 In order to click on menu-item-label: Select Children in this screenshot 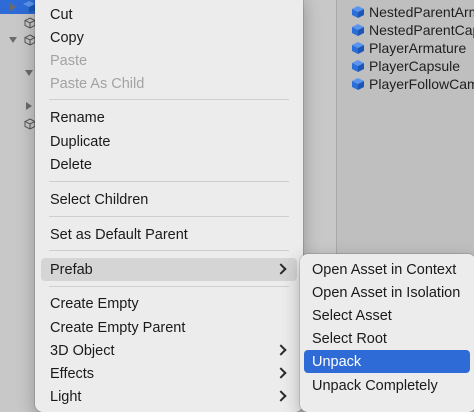, I will do `click(99, 199)`.